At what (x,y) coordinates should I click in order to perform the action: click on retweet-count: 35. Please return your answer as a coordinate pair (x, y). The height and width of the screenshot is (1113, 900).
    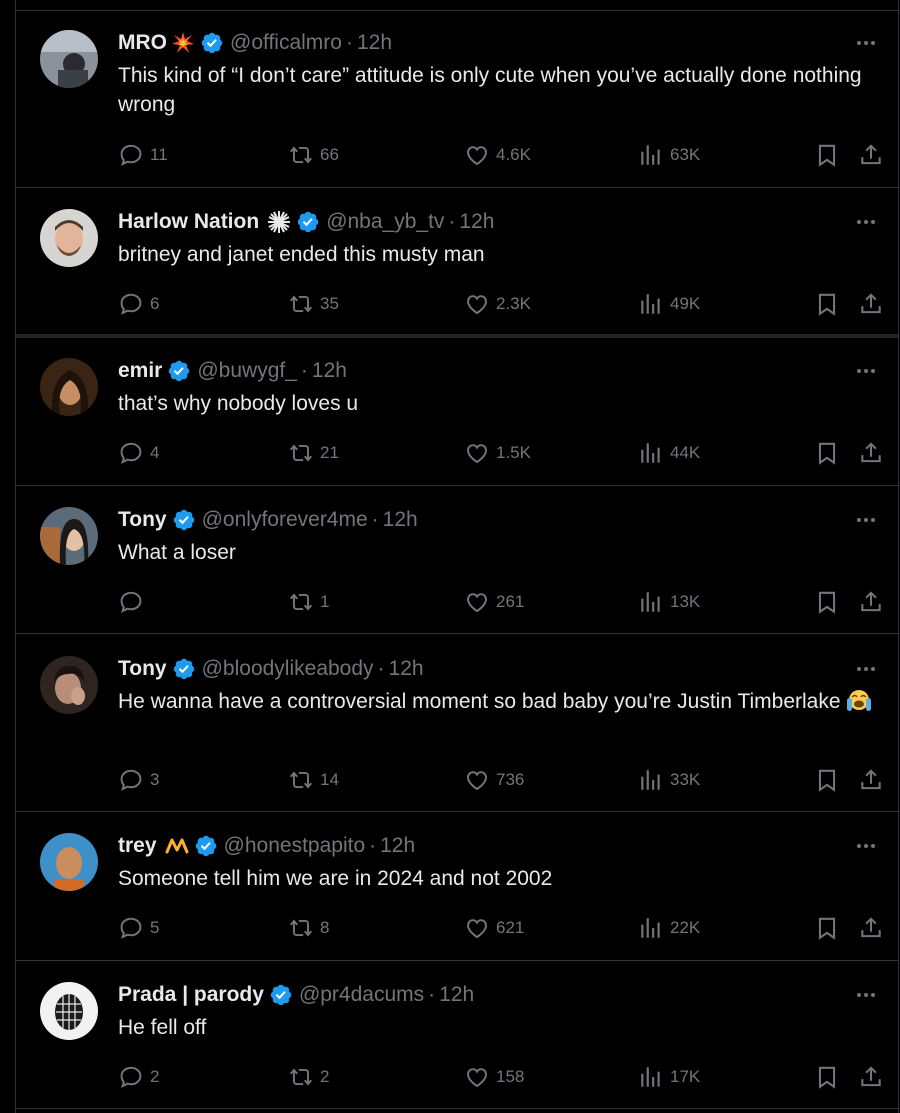
    Looking at the image, I should click on (329, 303).